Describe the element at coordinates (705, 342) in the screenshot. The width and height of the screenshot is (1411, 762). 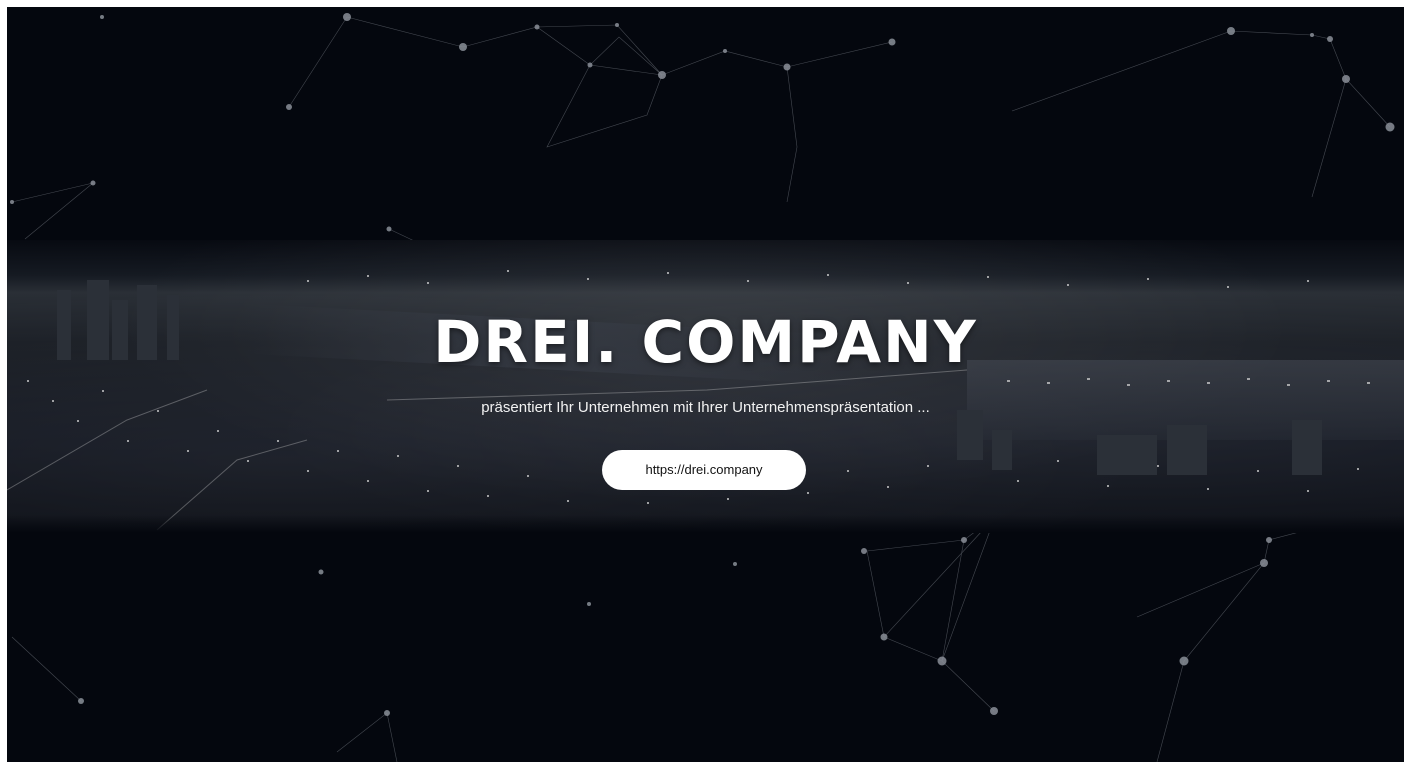
I see `hero-title: DREI. COMPANY` at that location.